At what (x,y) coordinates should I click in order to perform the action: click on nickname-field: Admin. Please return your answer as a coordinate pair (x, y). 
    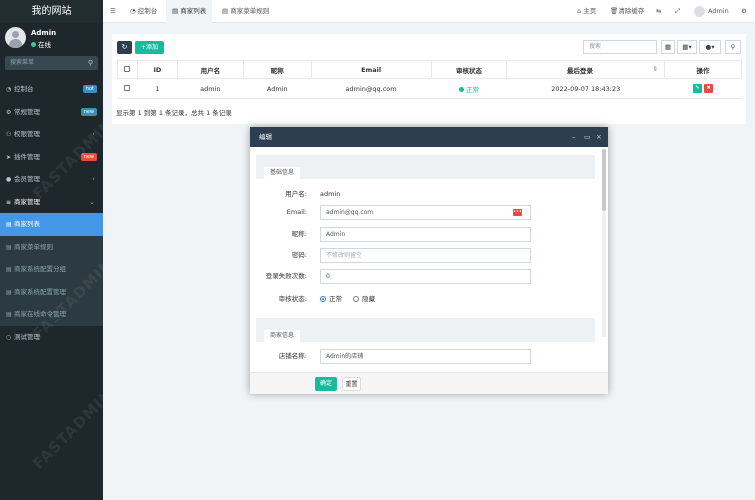
    Looking at the image, I should click on (425, 234).